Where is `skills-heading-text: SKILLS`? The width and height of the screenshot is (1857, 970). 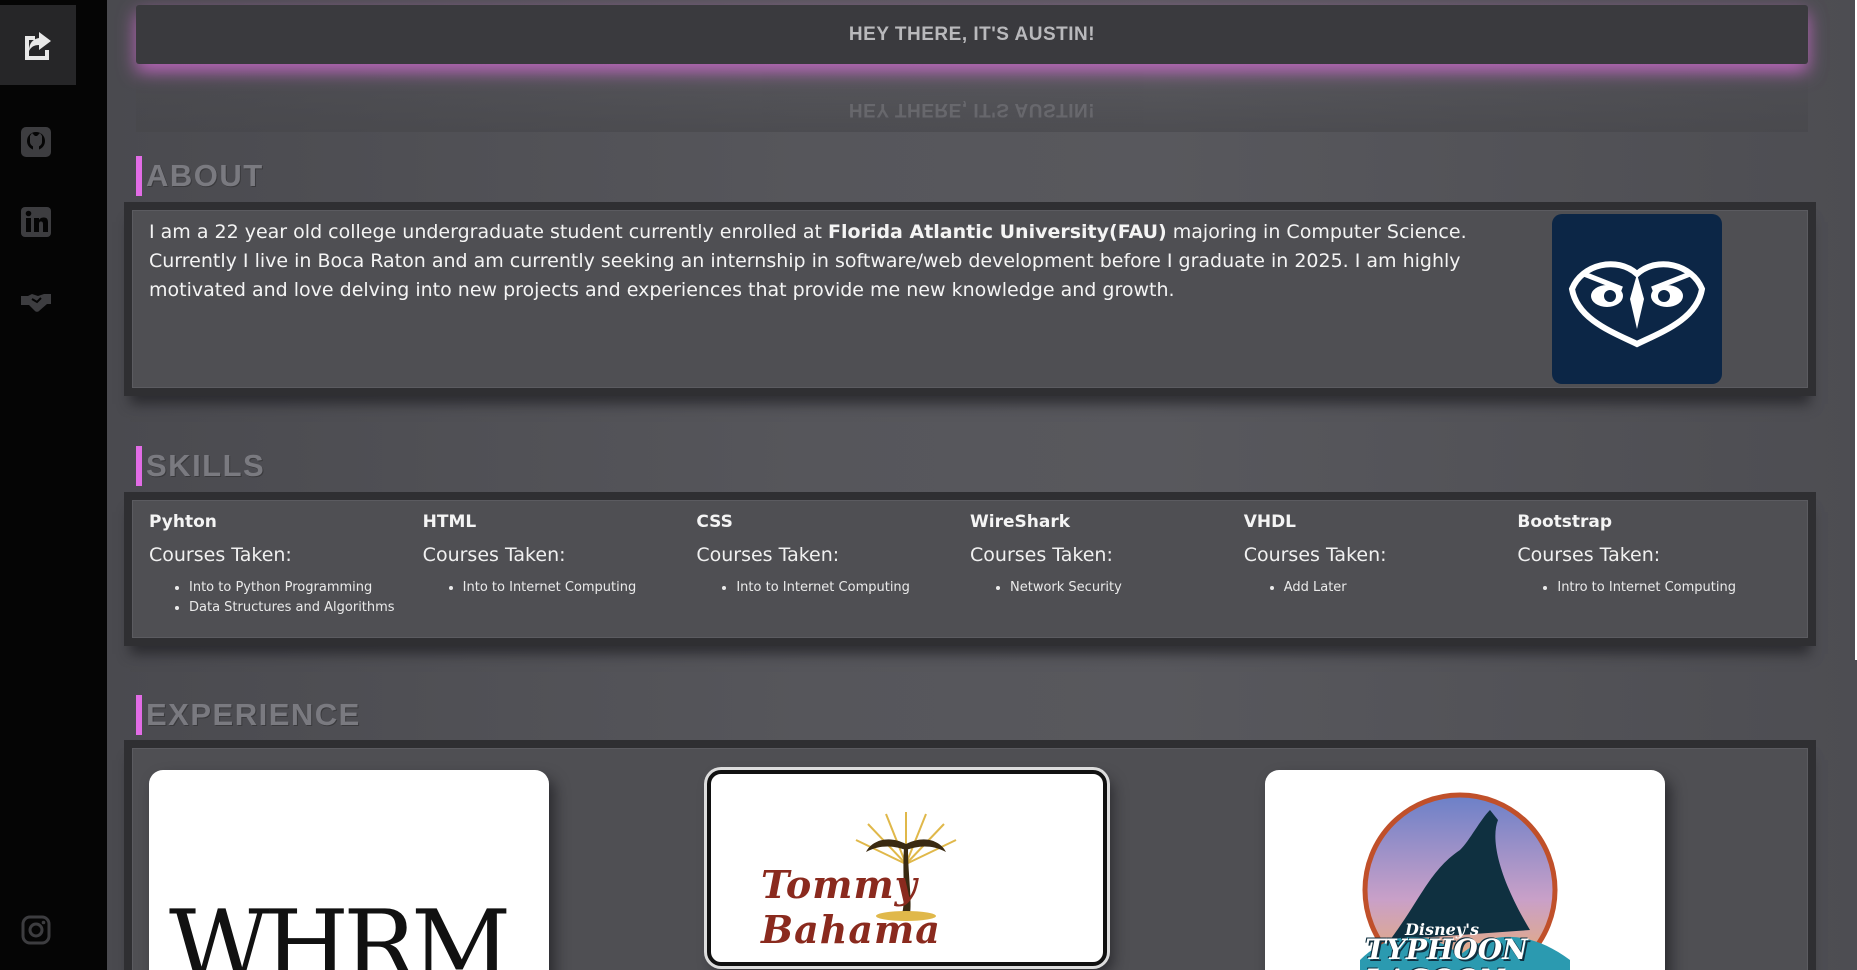 skills-heading-text: SKILLS is located at coordinates (206, 465).